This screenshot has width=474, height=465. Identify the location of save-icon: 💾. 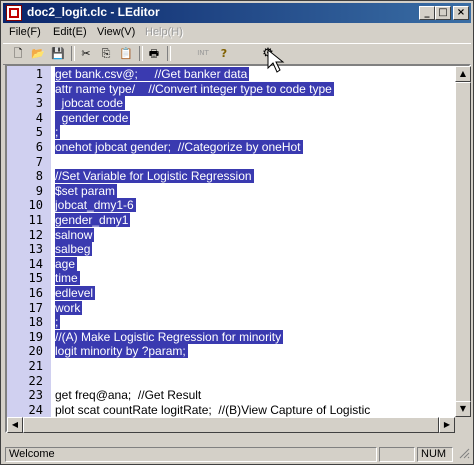
(58, 53).